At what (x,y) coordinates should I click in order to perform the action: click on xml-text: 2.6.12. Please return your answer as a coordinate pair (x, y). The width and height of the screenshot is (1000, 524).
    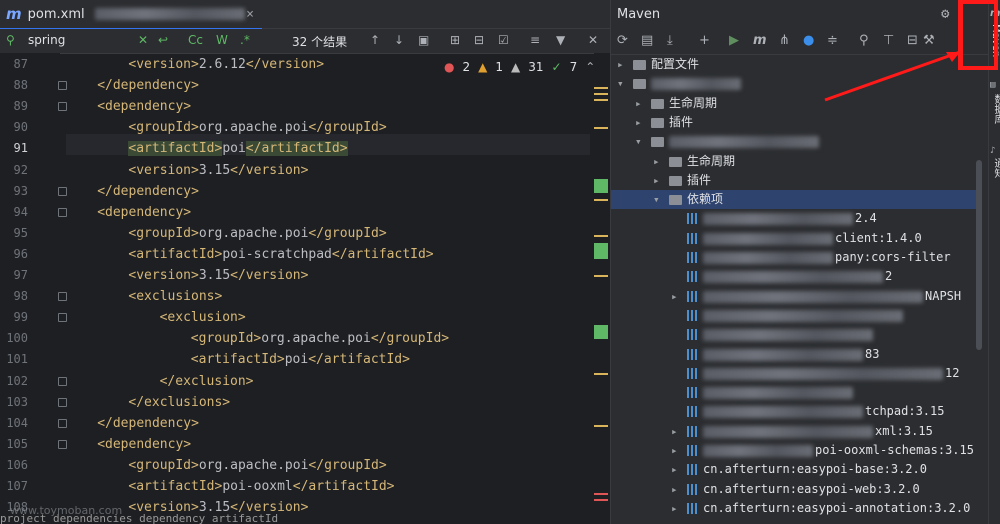
    Looking at the image, I should click on (222, 64).